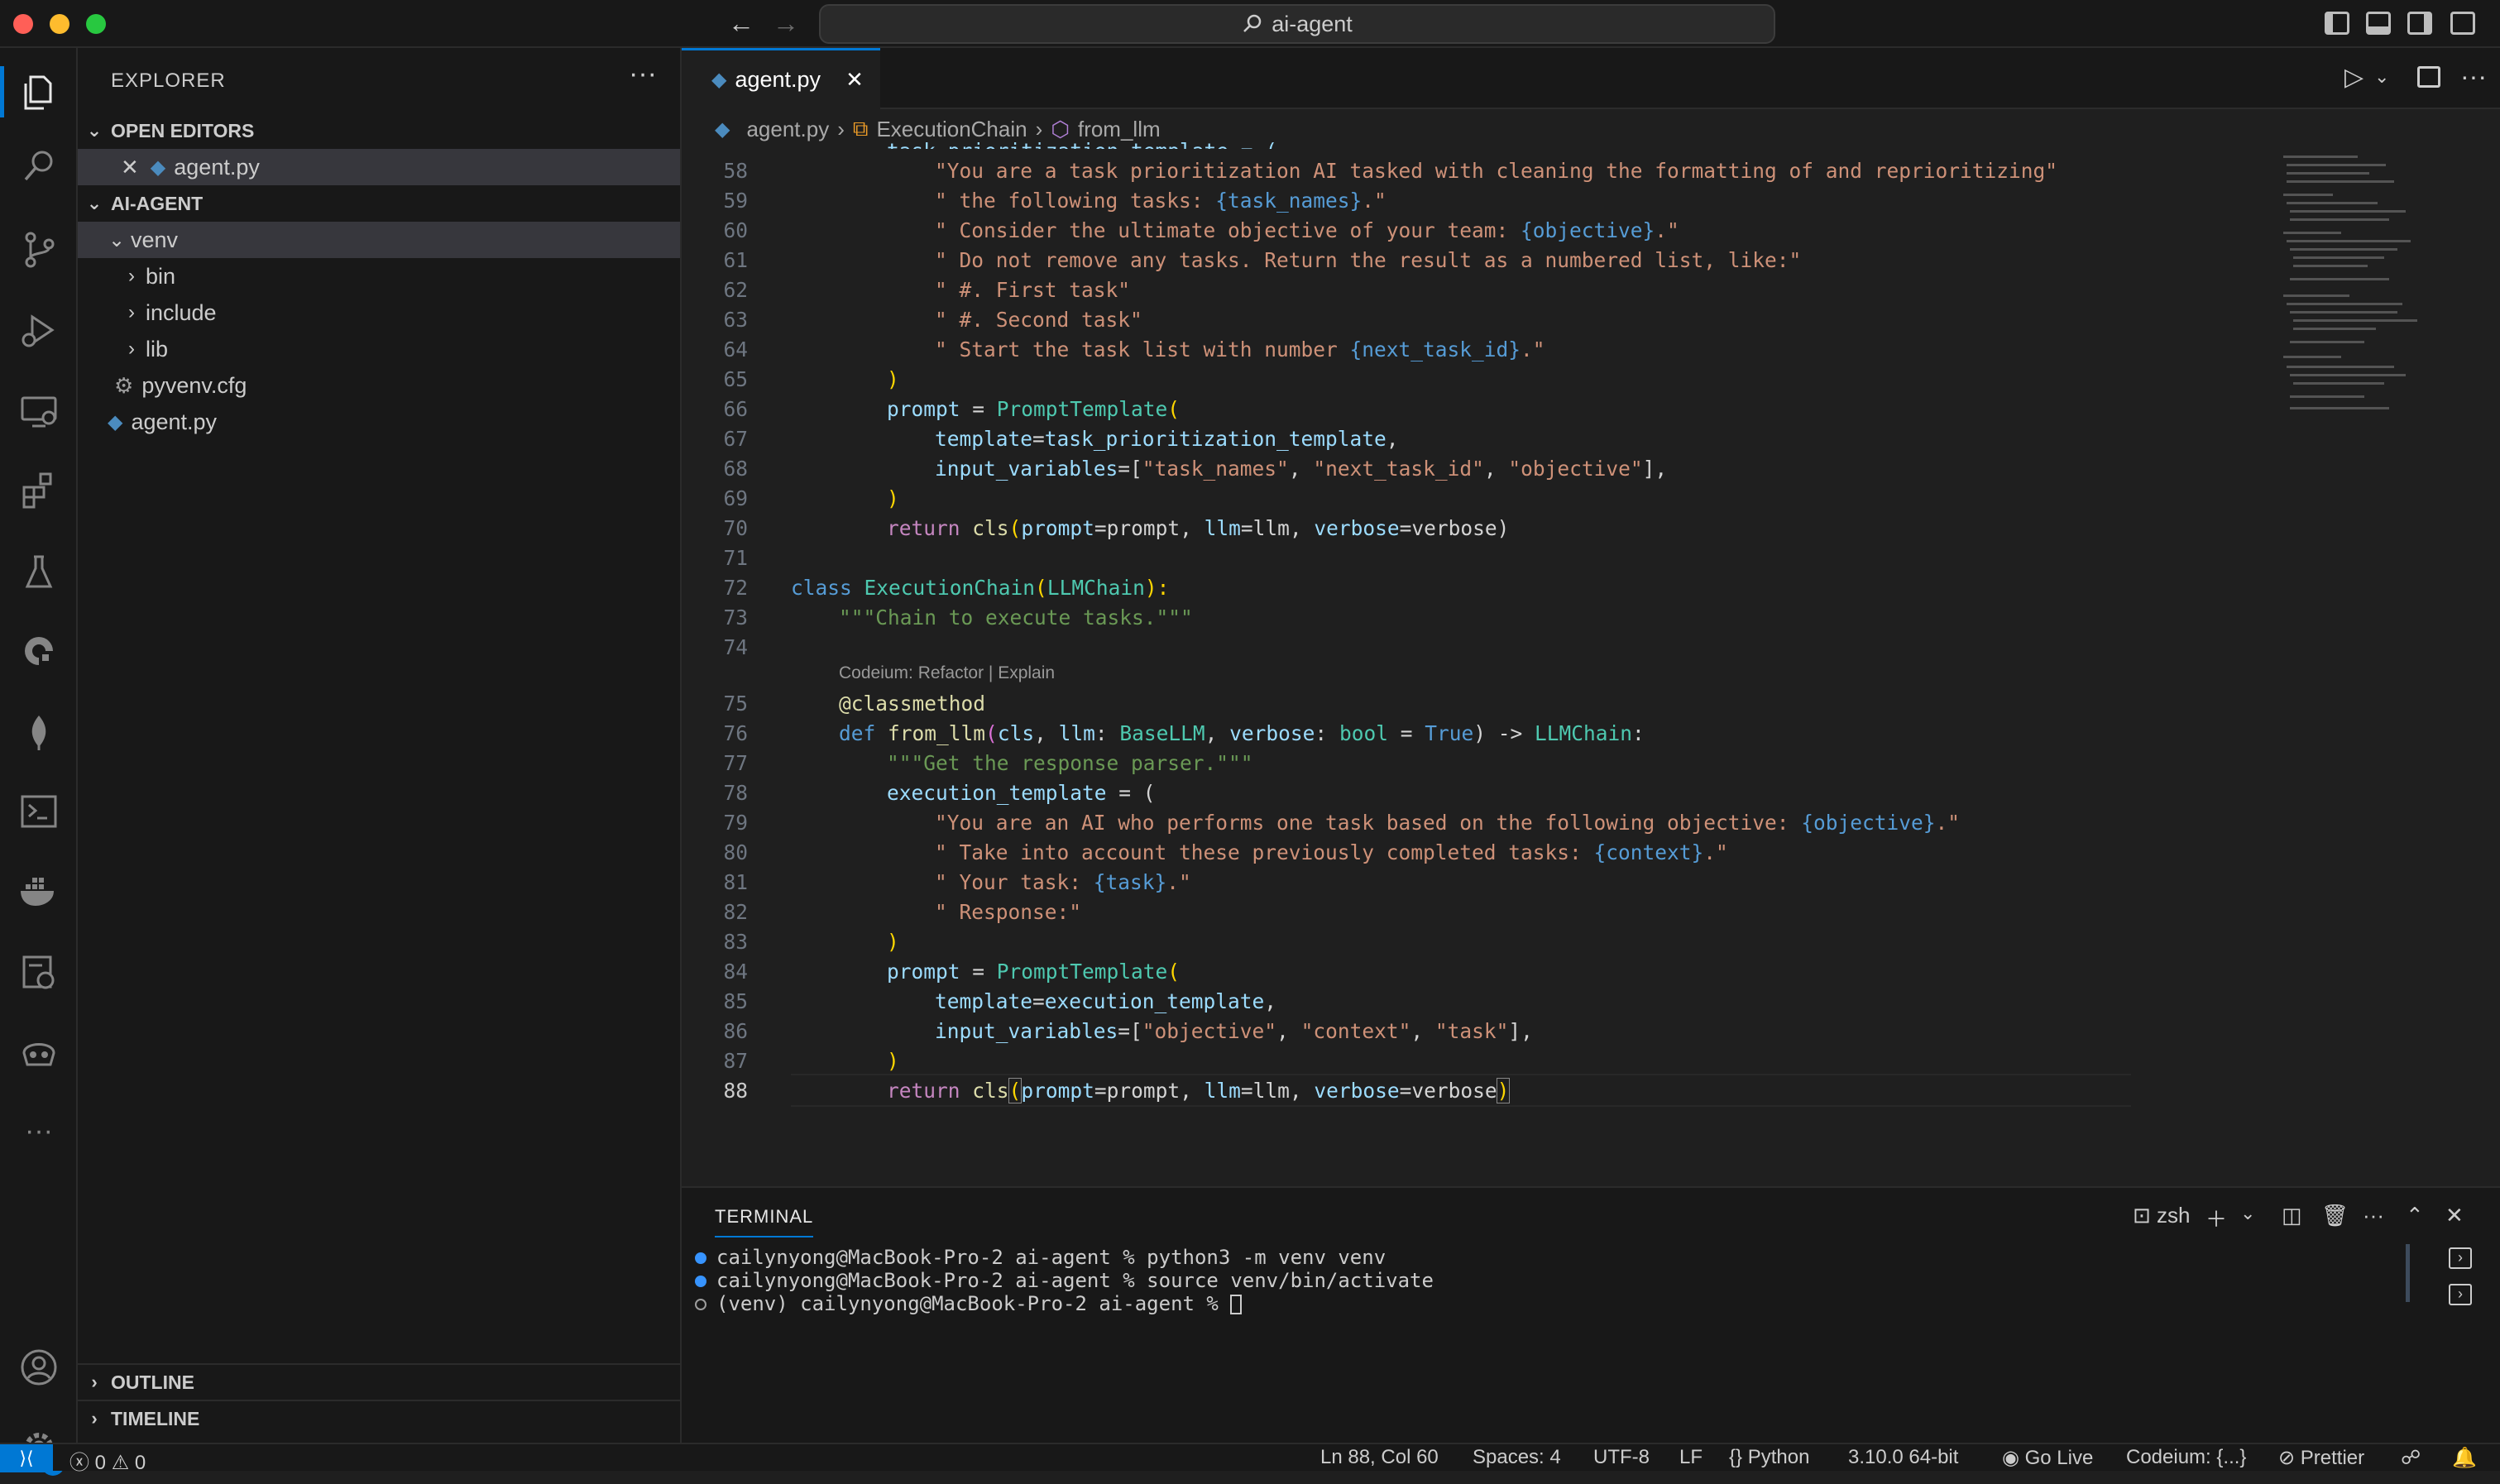 This screenshot has height=1484, width=2500. What do you see at coordinates (2408, 1273) in the screenshot?
I see `terminal-scrollbar` at bounding box center [2408, 1273].